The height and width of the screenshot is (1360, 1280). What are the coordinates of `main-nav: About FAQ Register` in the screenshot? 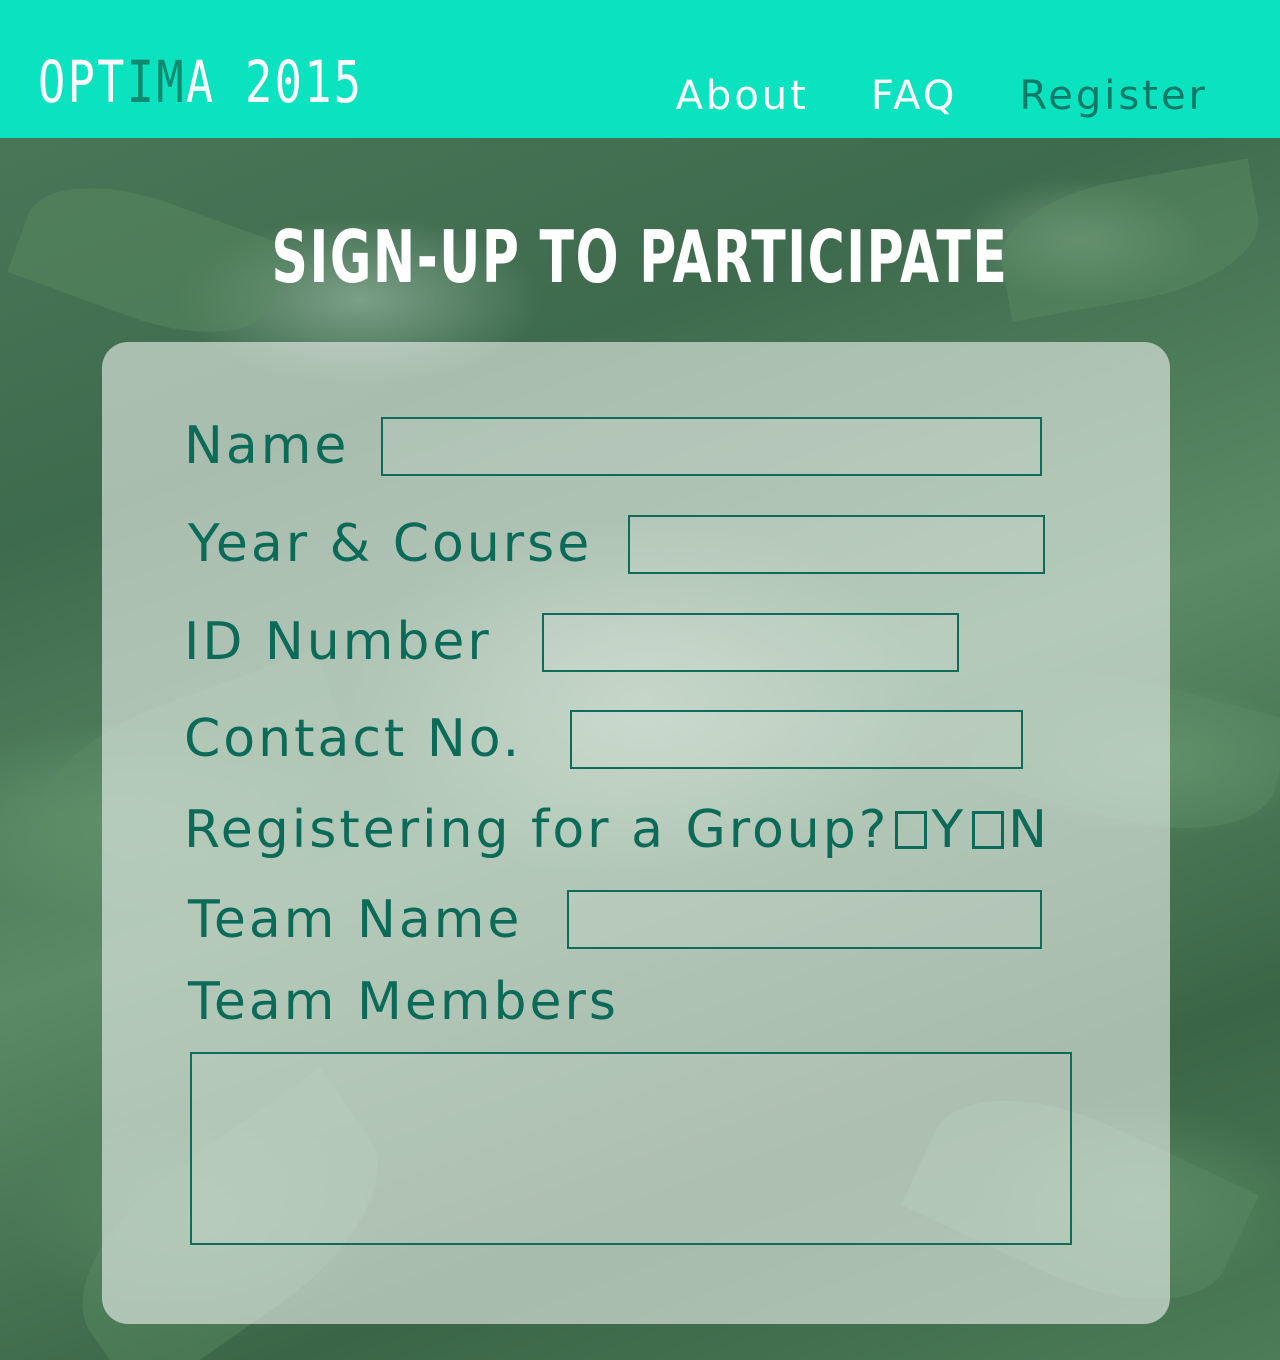 It's located at (942, 96).